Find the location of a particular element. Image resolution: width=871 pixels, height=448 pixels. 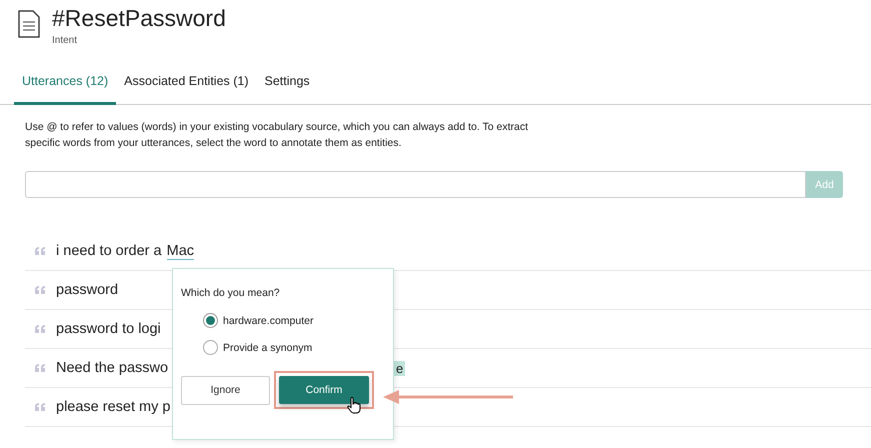

utterance-input is located at coordinates (415, 184).